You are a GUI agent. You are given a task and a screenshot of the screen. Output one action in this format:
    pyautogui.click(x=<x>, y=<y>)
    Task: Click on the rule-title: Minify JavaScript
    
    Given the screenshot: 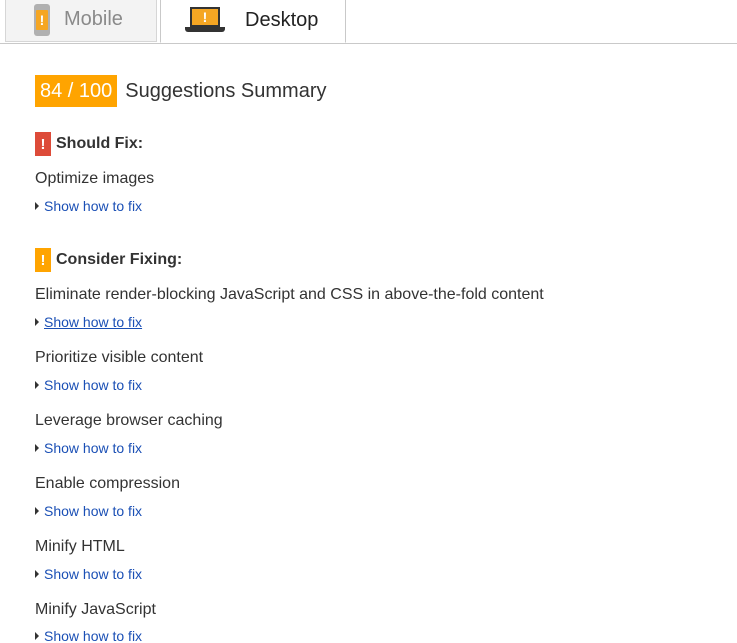 What is the action you would take?
    pyautogui.click(x=95, y=609)
    